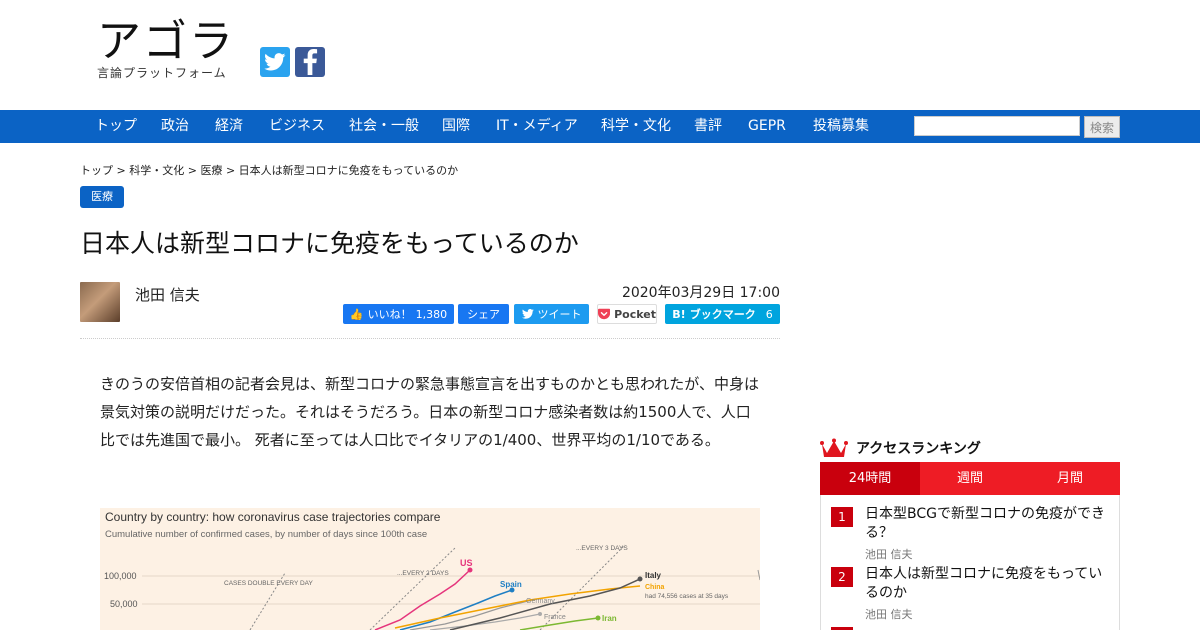  What do you see at coordinates (100, 302) in the screenshot?
I see `author-avatar` at bounding box center [100, 302].